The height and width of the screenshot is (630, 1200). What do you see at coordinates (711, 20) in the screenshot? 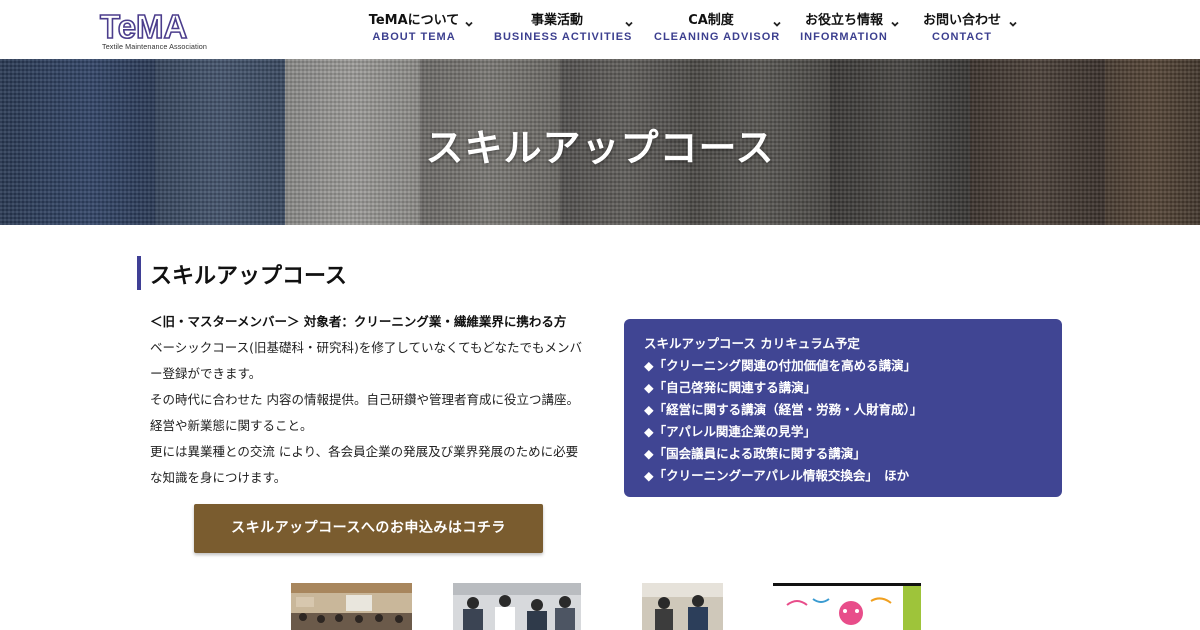
I see `nav-label-jp: CA制度` at bounding box center [711, 20].